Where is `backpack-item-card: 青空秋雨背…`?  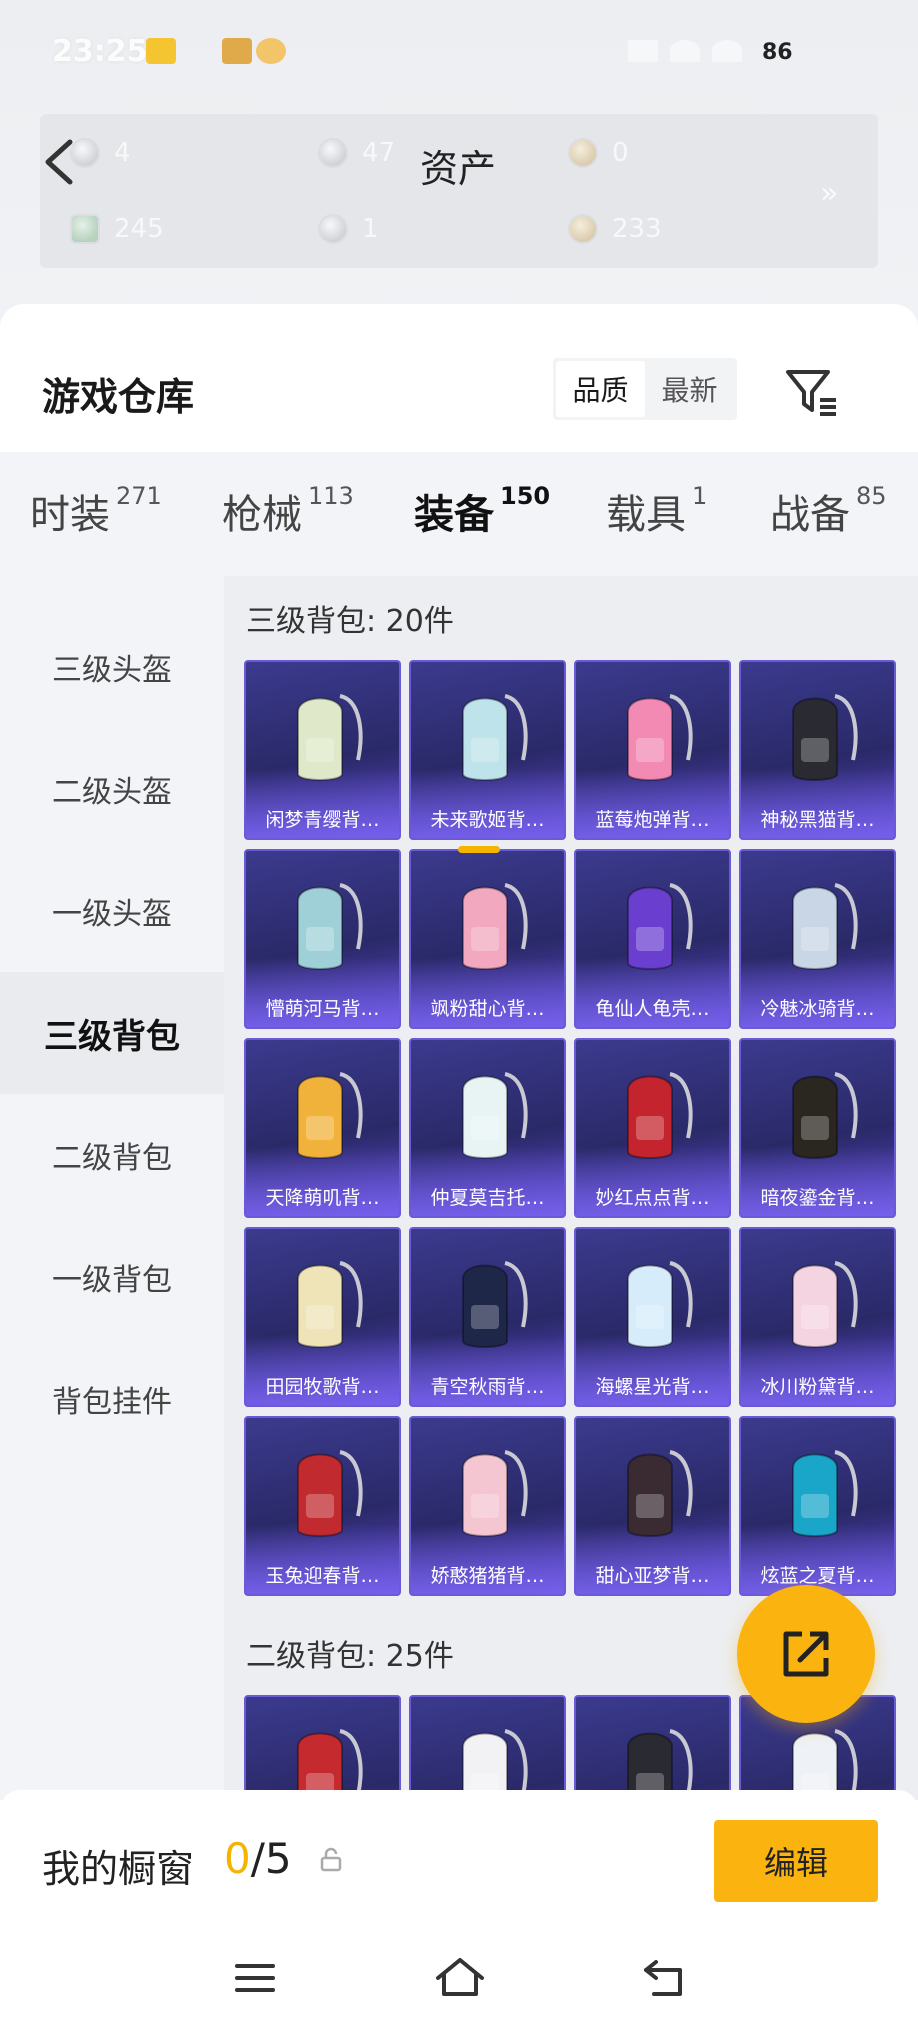
backpack-item-card: 青空秋雨背… is located at coordinates (487, 1317).